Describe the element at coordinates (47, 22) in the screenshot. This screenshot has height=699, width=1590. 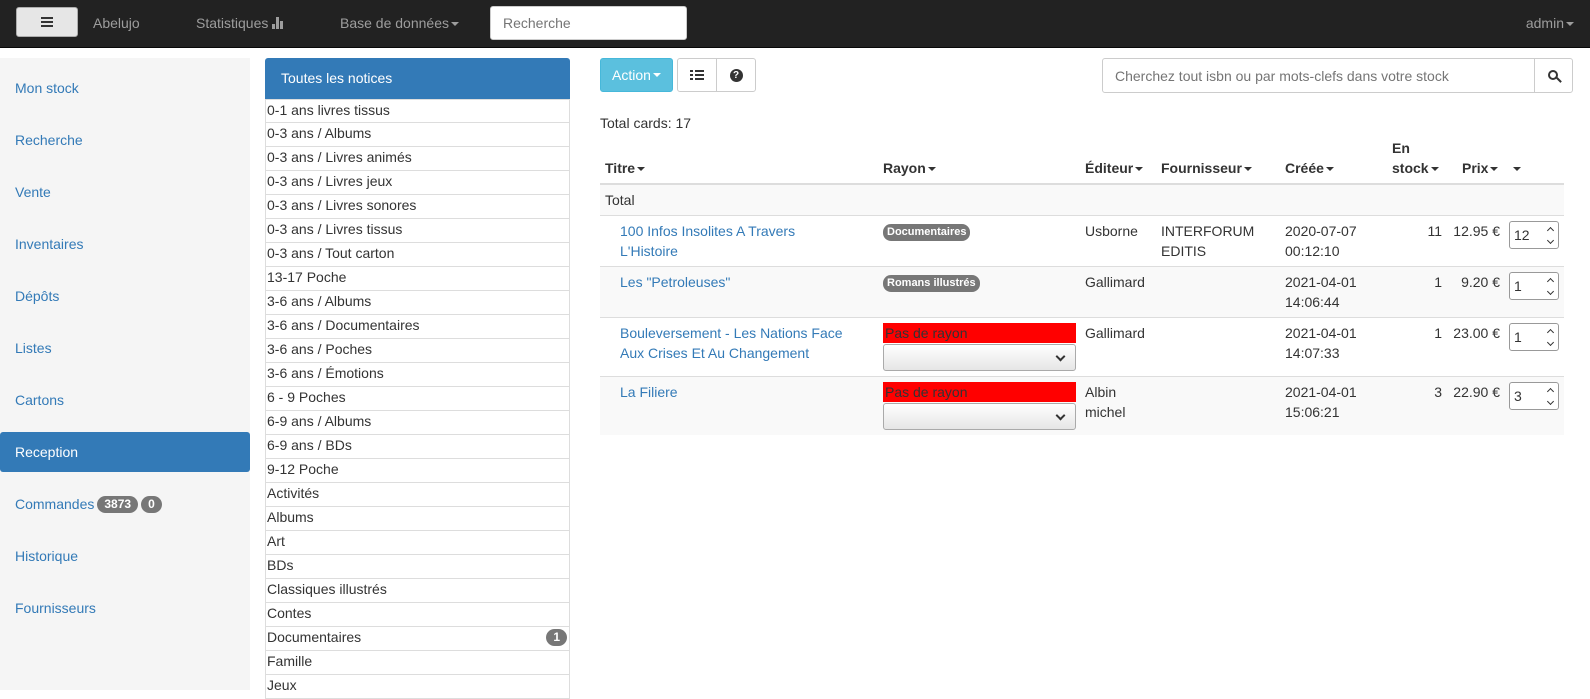
I see `menu-toggle-button` at that location.